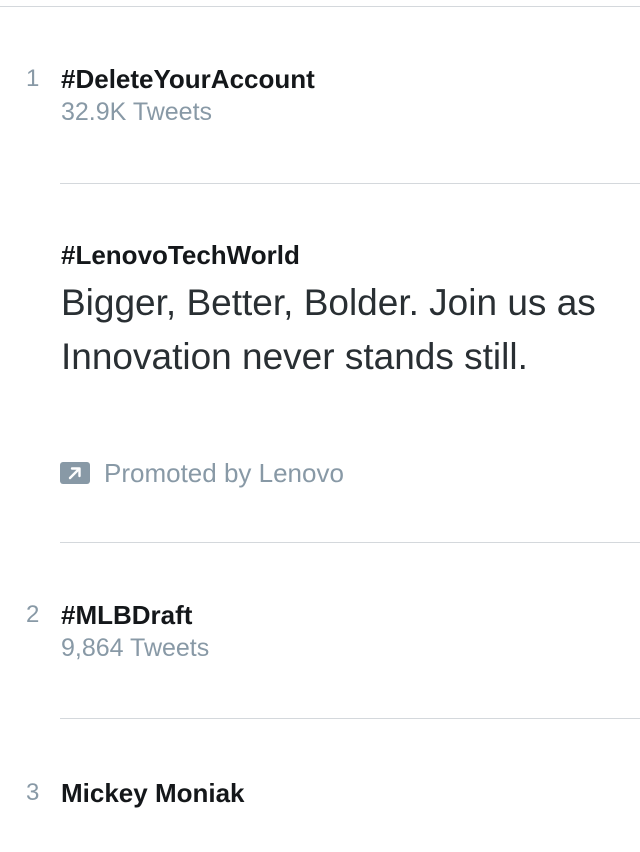  Describe the element at coordinates (33, 792) in the screenshot. I see `trend-rank: 3` at that location.